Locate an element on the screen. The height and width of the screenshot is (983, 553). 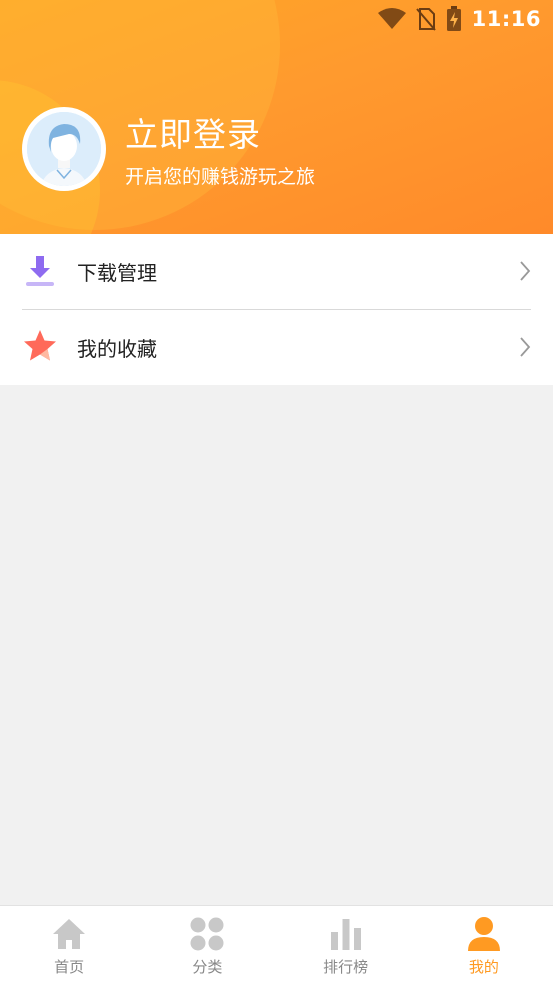
avatar-image is located at coordinates (64, 149).